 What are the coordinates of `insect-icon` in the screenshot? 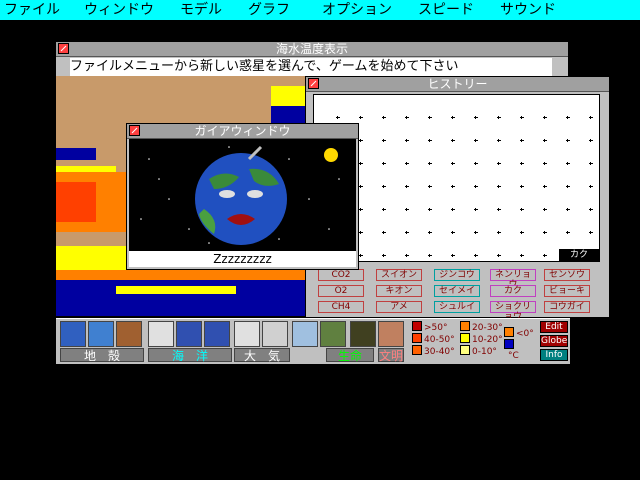 It's located at (363, 334).